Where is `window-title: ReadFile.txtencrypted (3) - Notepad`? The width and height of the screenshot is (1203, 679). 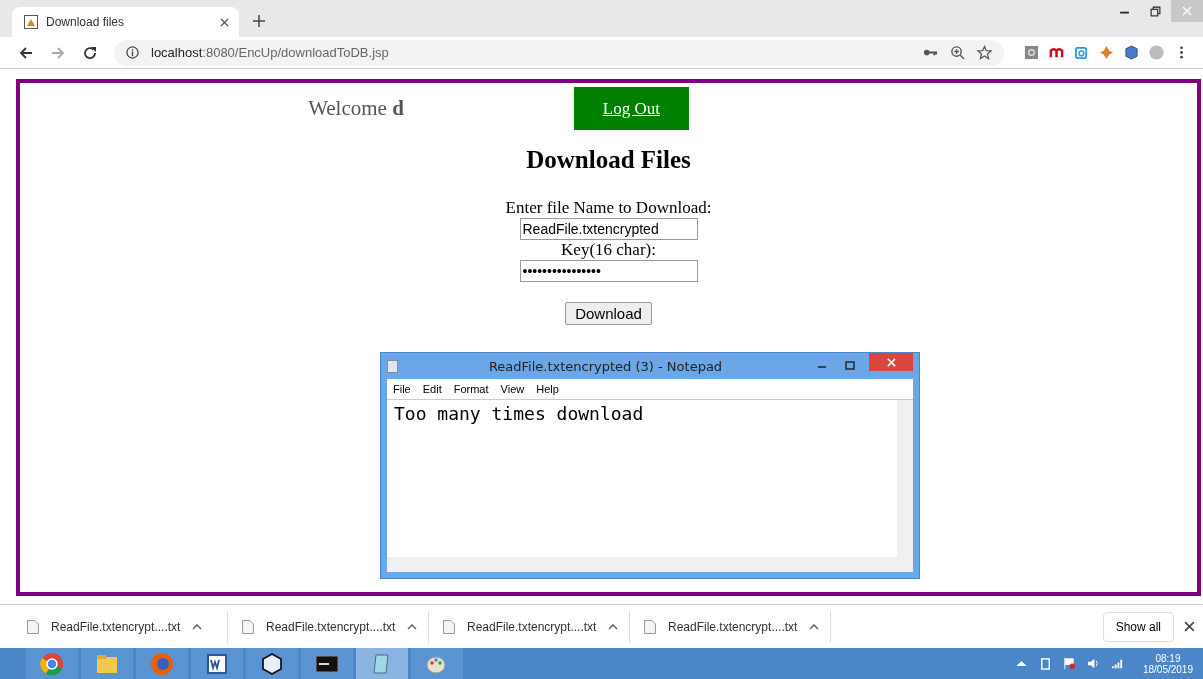
window-title: ReadFile.txtencrypted (3) - Notepad is located at coordinates (605, 366).